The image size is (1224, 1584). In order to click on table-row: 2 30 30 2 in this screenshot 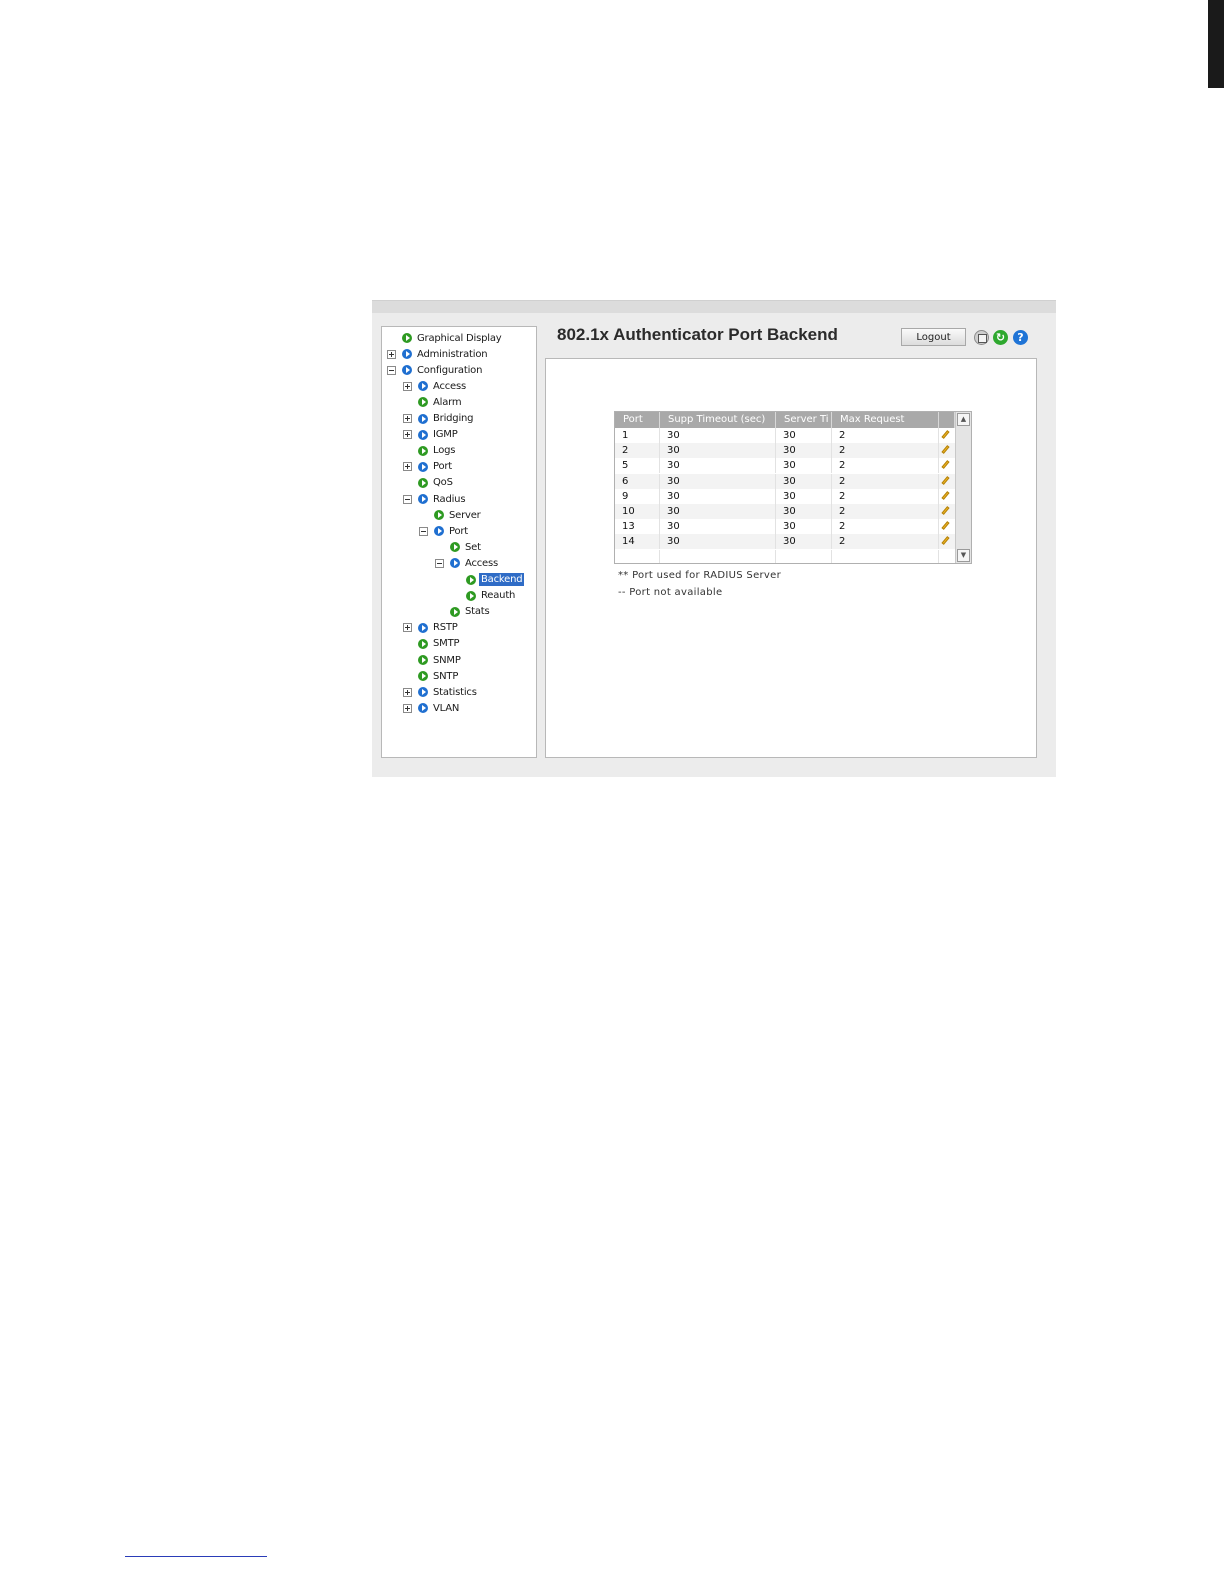, I will do `click(785, 451)`.